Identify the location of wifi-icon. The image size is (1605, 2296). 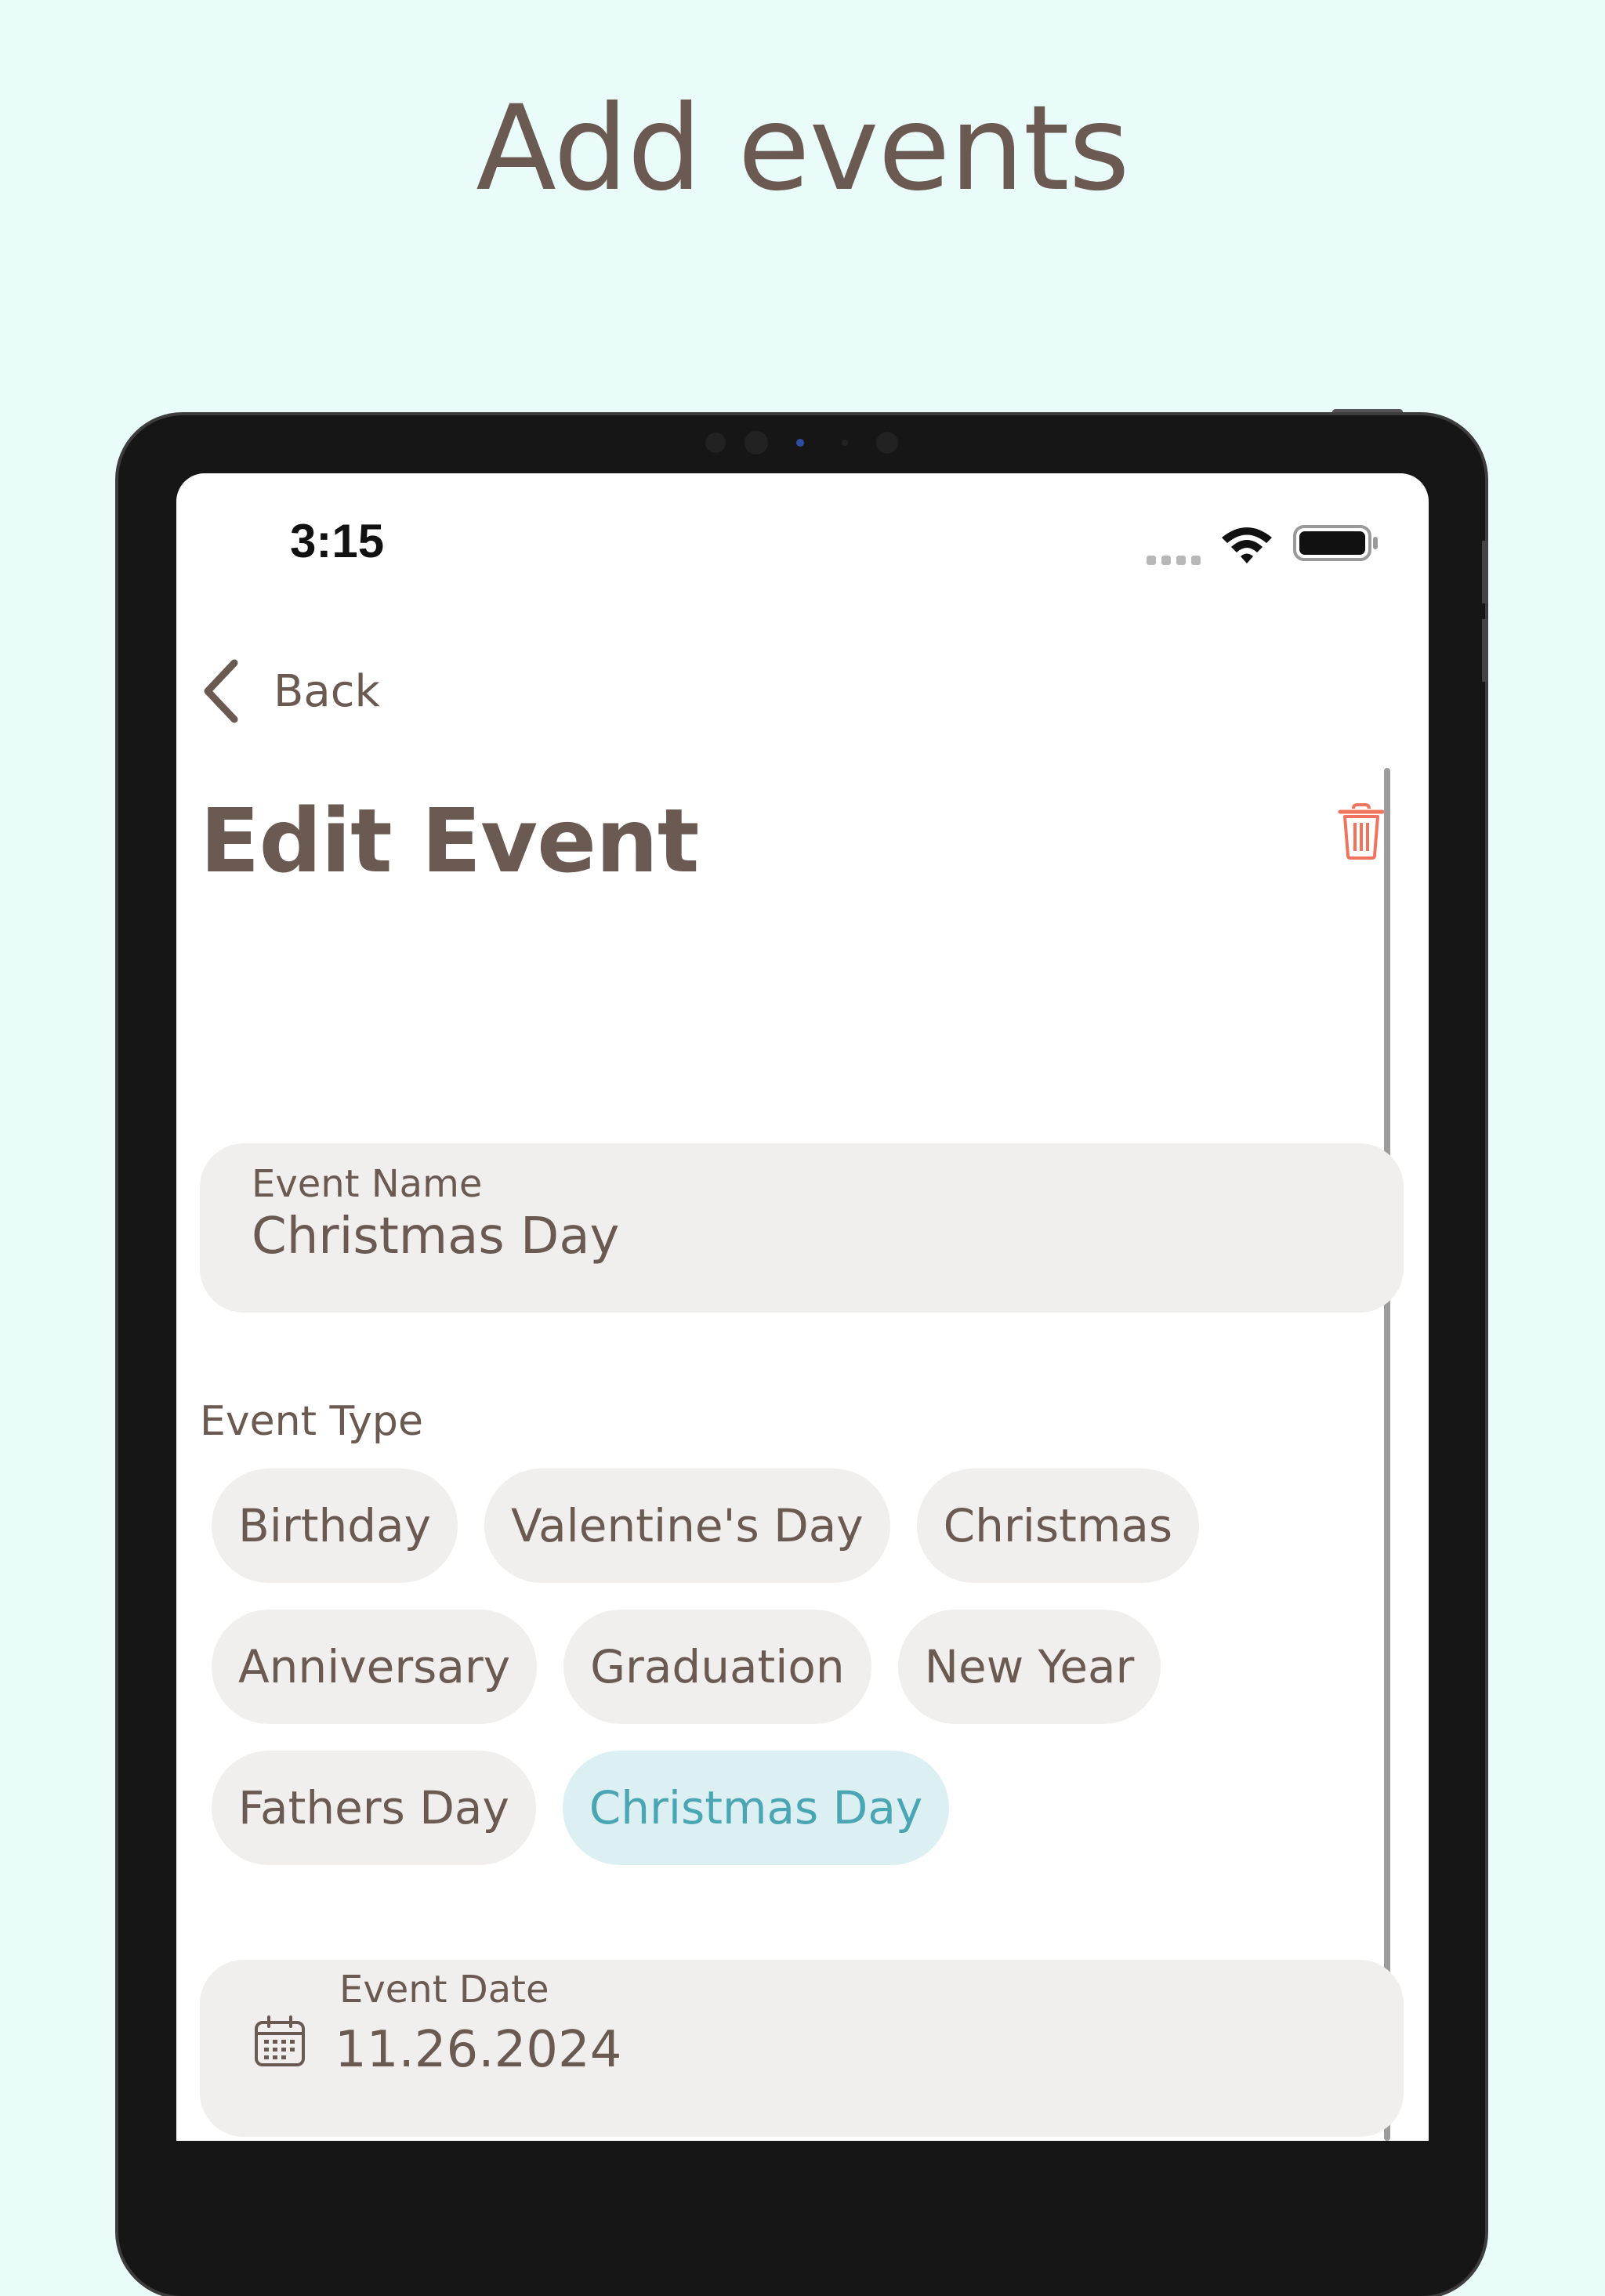
(1247, 545).